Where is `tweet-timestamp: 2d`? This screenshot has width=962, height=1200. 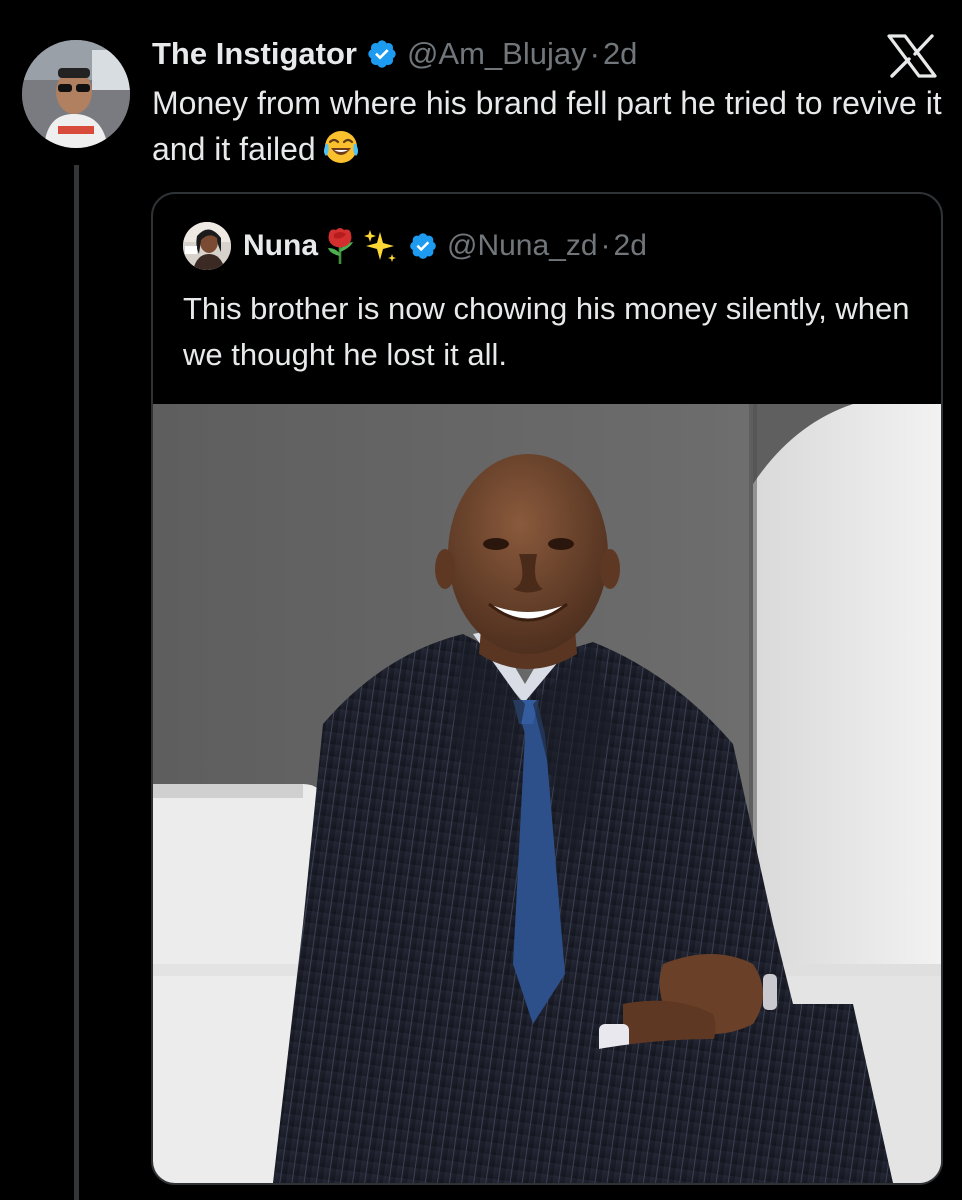
tweet-timestamp: 2d is located at coordinates (620, 54).